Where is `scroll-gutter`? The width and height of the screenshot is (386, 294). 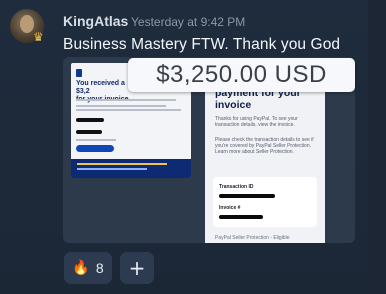
scroll-gutter is located at coordinates (377, 147).